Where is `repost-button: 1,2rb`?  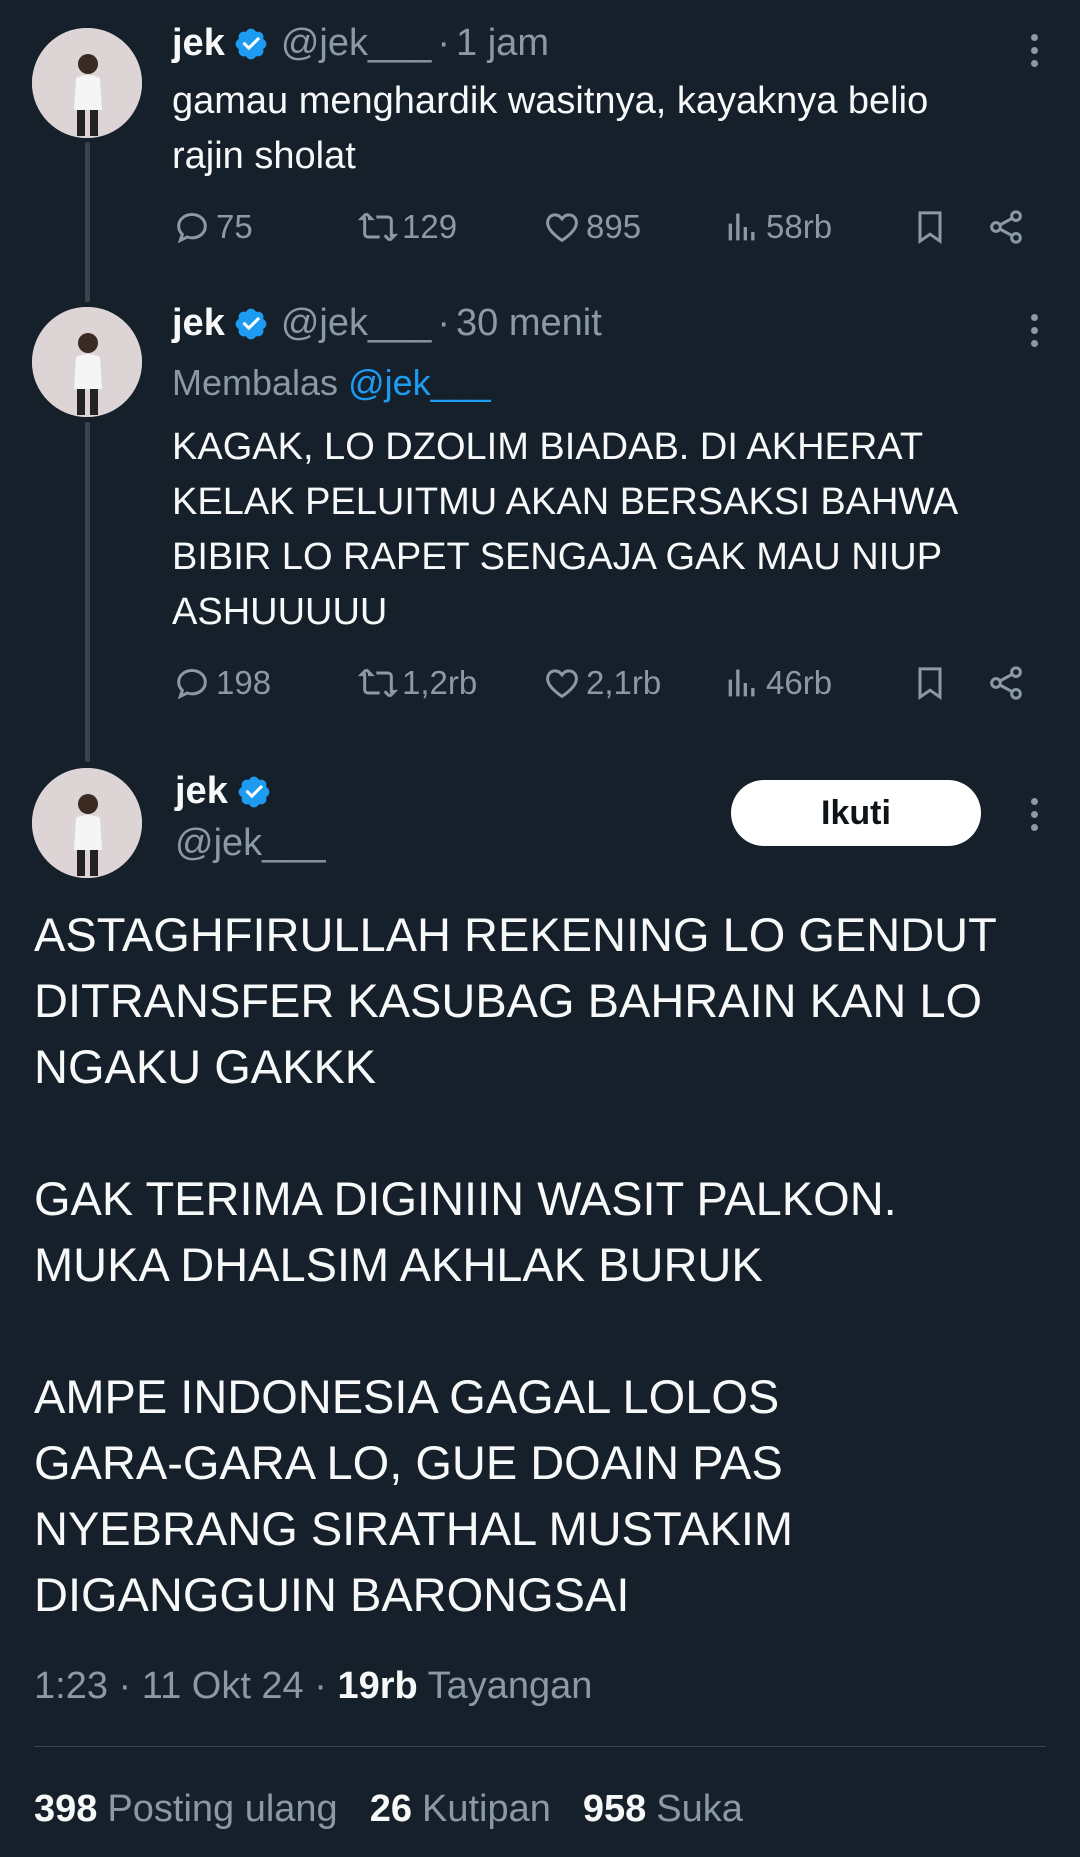 repost-button: 1,2rb is located at coordinates (417, 683).